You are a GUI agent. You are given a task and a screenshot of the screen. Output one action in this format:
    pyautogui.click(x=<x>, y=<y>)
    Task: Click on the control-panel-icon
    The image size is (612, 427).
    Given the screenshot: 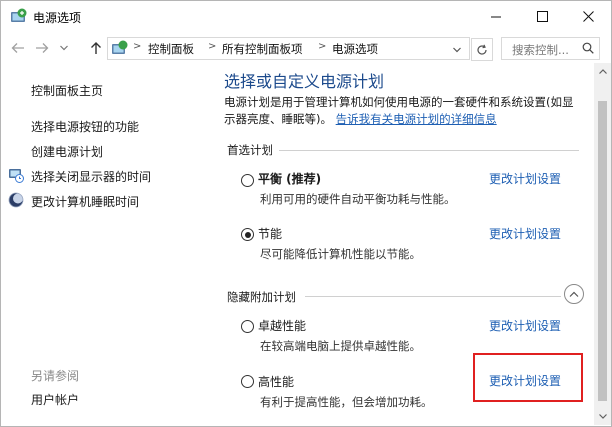 What is the action you would take?
    pyautogui.click(x=120, y=47)
    